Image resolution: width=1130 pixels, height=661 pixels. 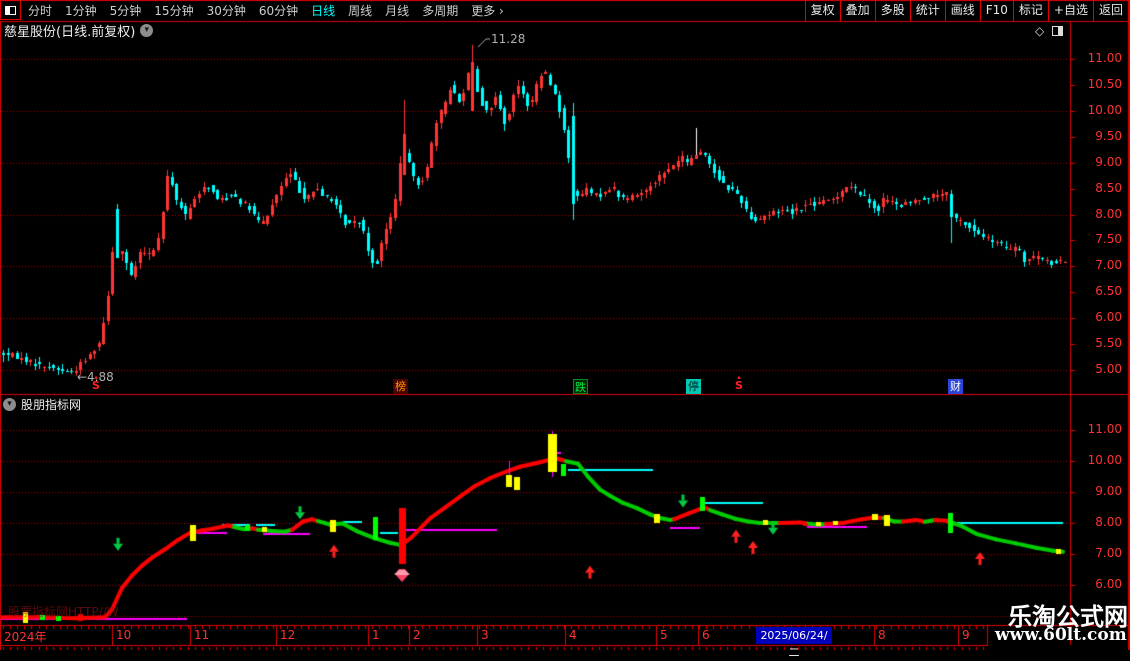 I want to click on panel-toggle-icon, so click(x=1058, y=31).